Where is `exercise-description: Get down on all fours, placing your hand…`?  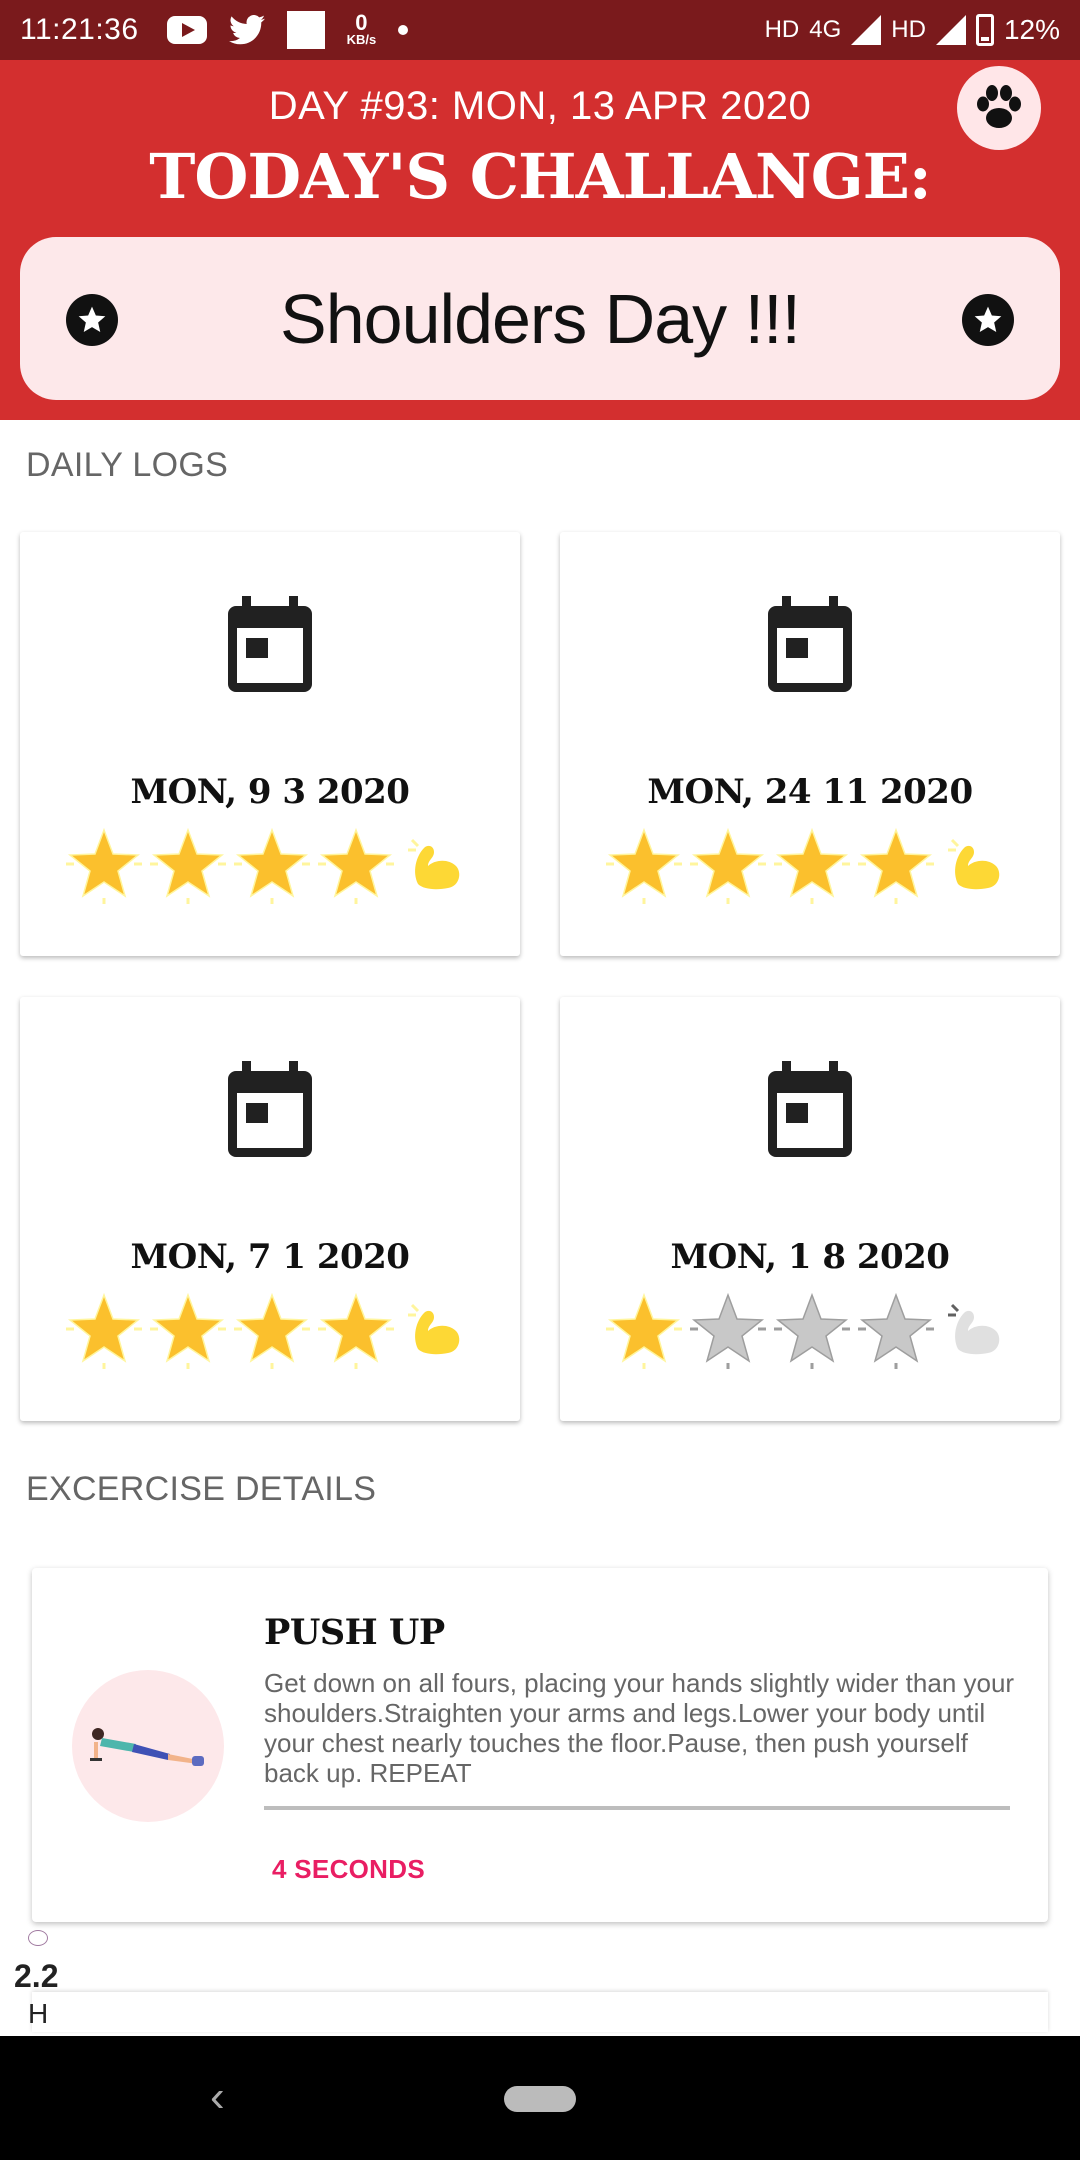 exercise-description: Get down on all fours, placing your hand… is located at coordinates (639, 1728).